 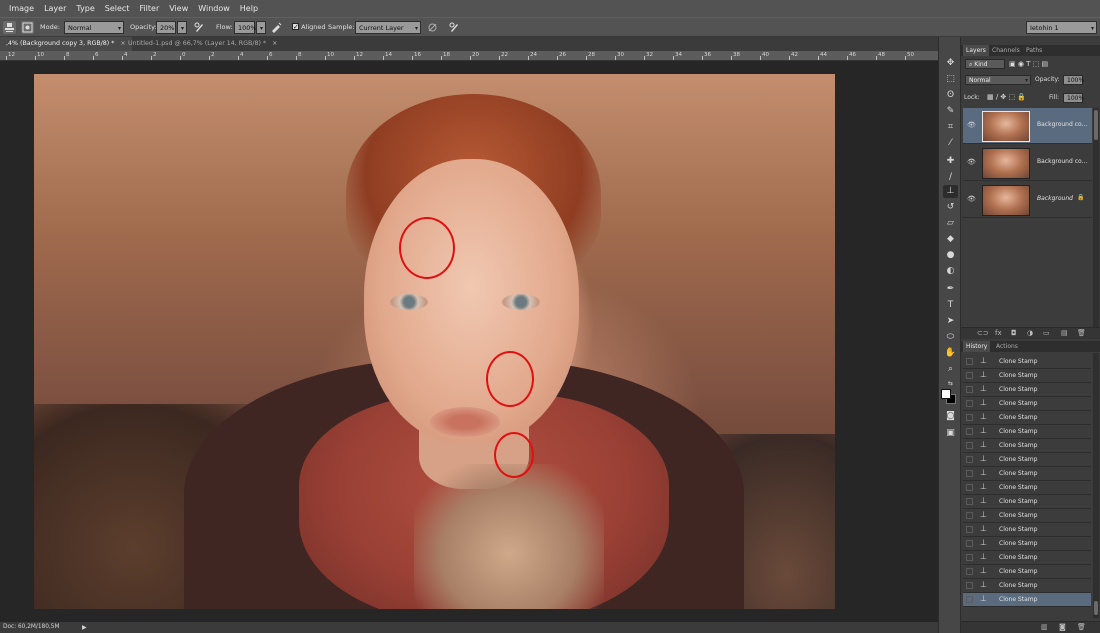 What do you see at coordinates (309, 27) in the screenshot?
I see `aligned-checkbox-group: Aligned` at bounding box center [309, 27].